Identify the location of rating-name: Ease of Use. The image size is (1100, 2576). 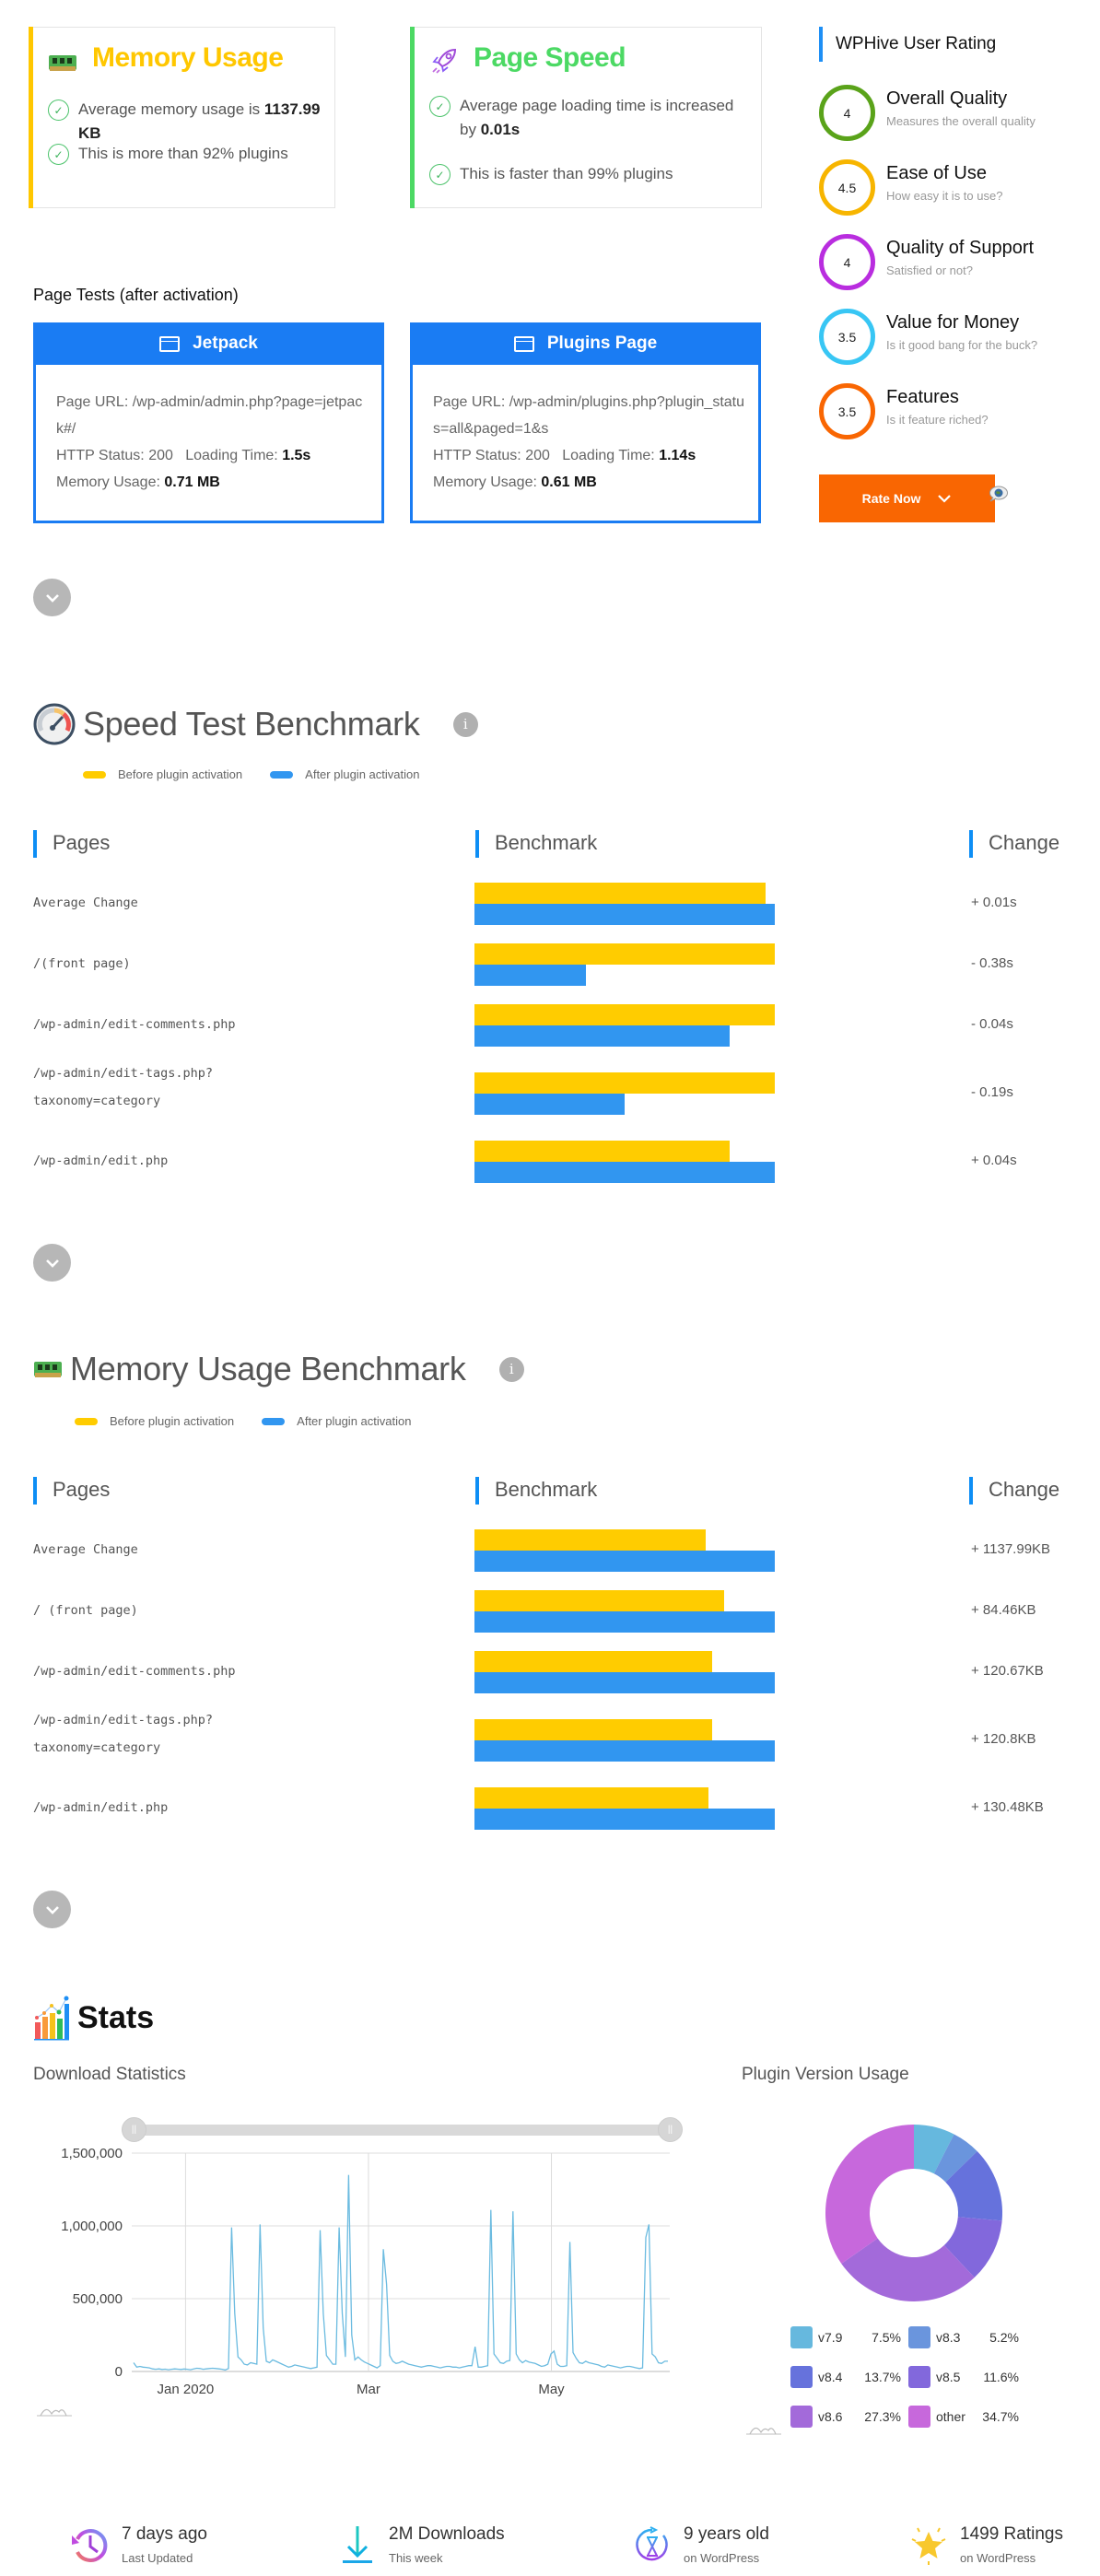
(936, 173).